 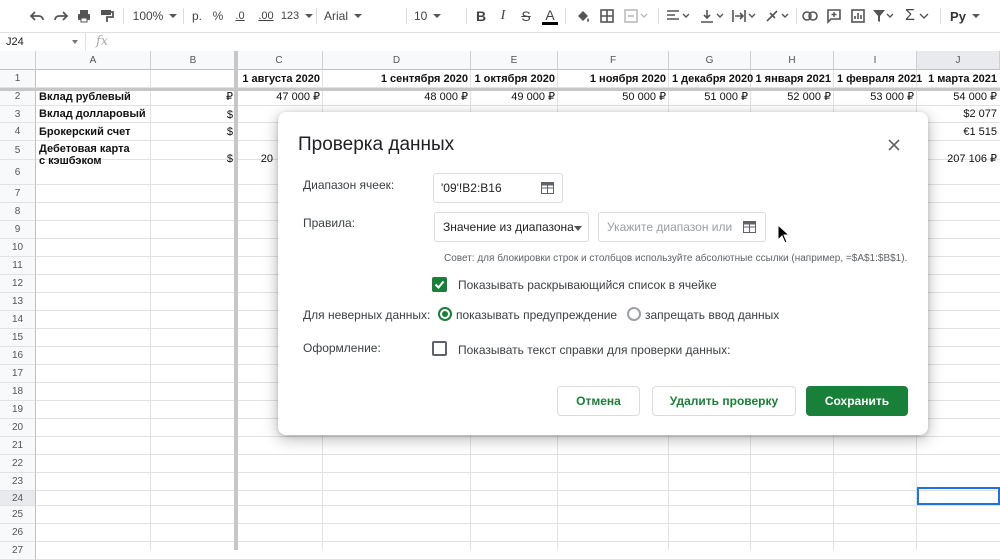 What do you see at coordinates (266, 16) in the screenshot?
I see `increase-decimal-button: .00` at bounding box center [266, 16].